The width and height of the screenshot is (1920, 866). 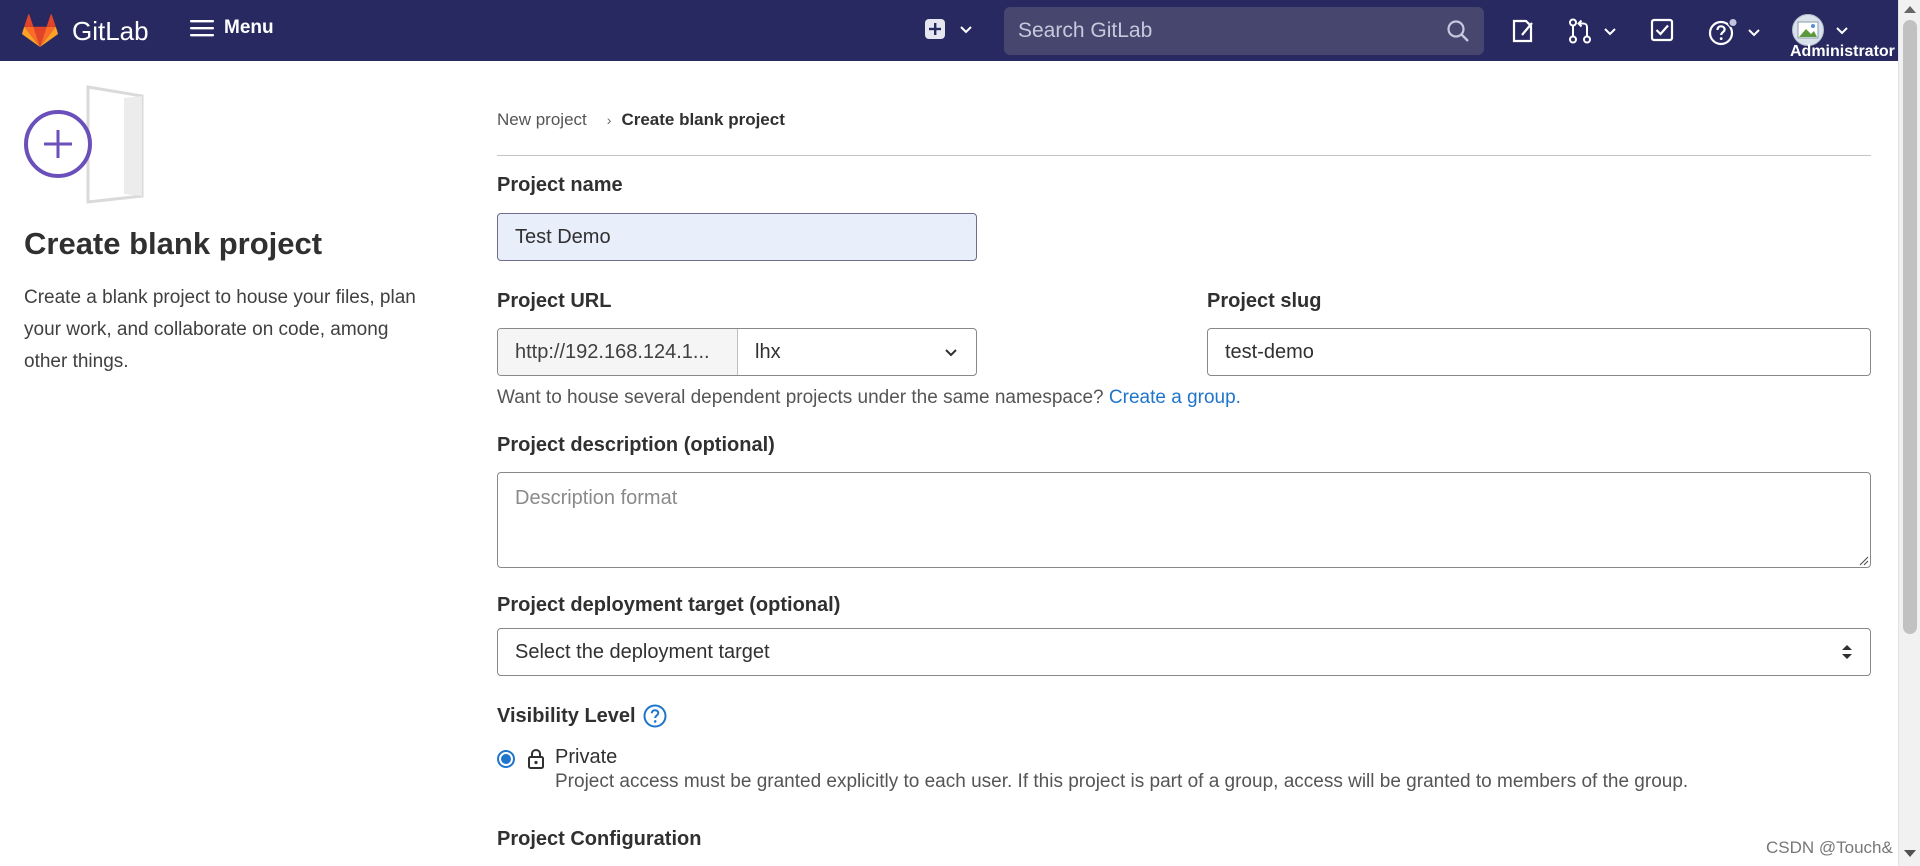 I want to click on brand-name: GitLab, so click(x=110, y=30).